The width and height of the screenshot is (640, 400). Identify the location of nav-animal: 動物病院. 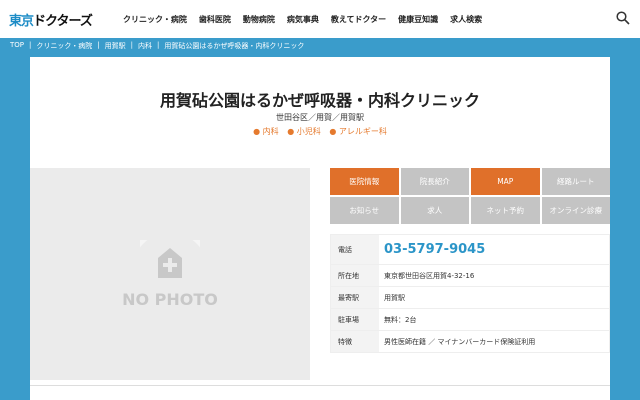
(259, 19).